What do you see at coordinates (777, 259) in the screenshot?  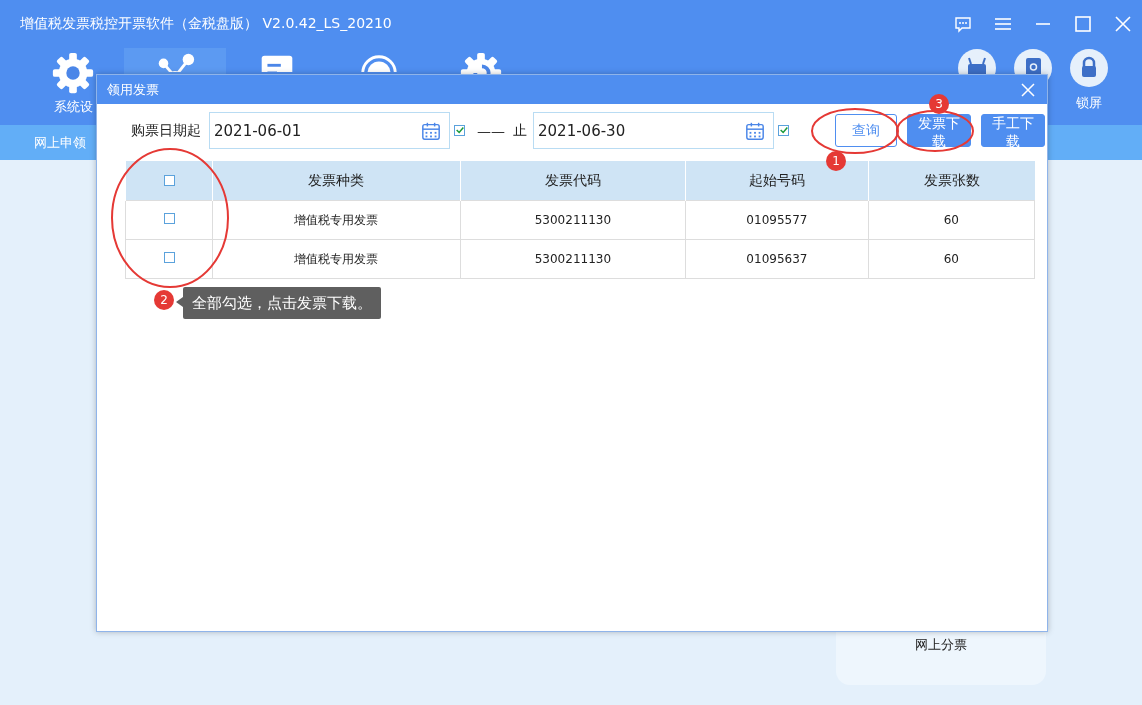 I see `table-cell: 01095637` at bounding box center [777, 259].